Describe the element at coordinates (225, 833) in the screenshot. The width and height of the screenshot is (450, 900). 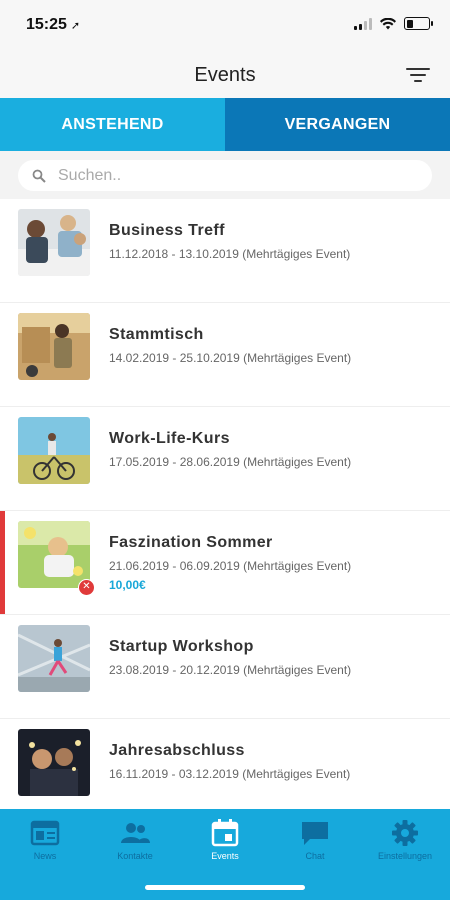
I see `calendar-icon` at that location.